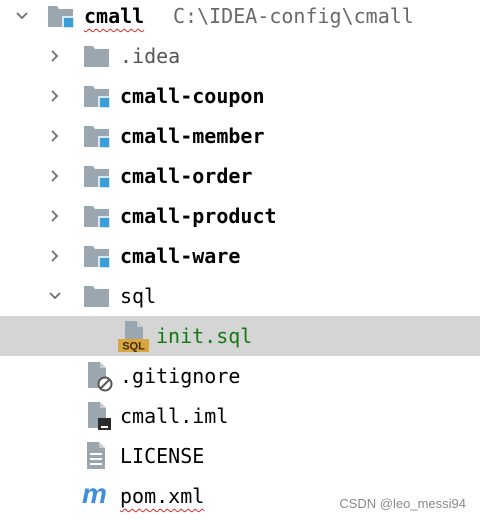 The height and width of the screenshot is (521, 480). I want to click on maven-icon: m, so click(94, 493).